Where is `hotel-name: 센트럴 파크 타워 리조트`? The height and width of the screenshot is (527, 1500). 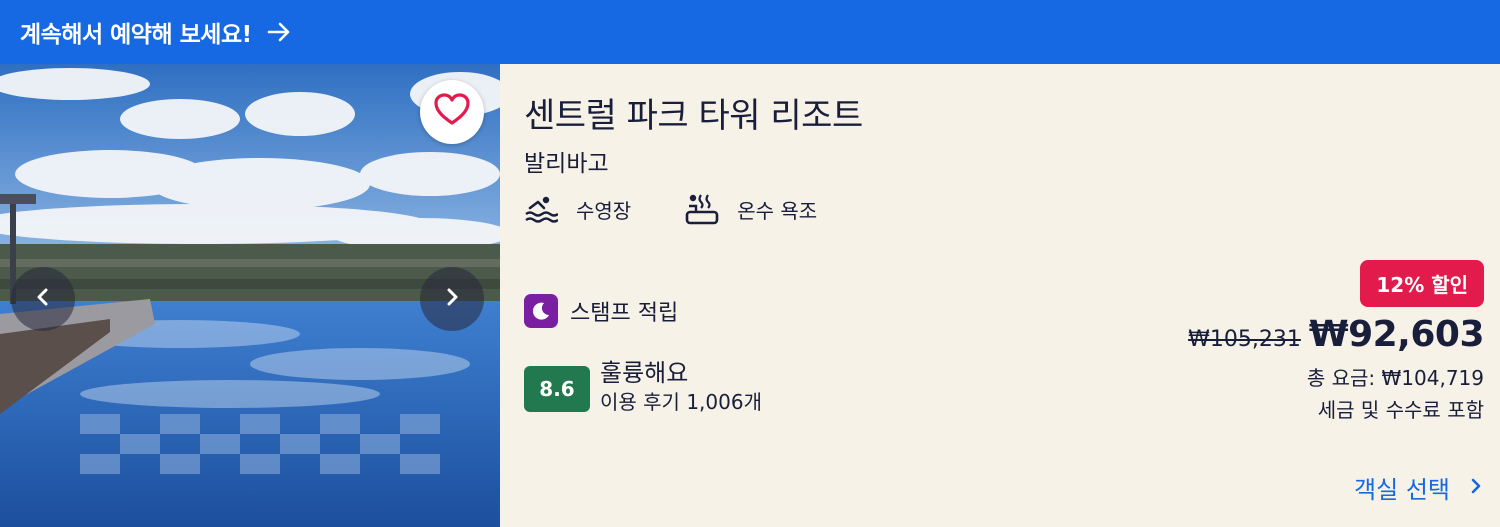 hotel-name: 센트럴 파크 타워 리조트 is located at coordinates (693, 112).